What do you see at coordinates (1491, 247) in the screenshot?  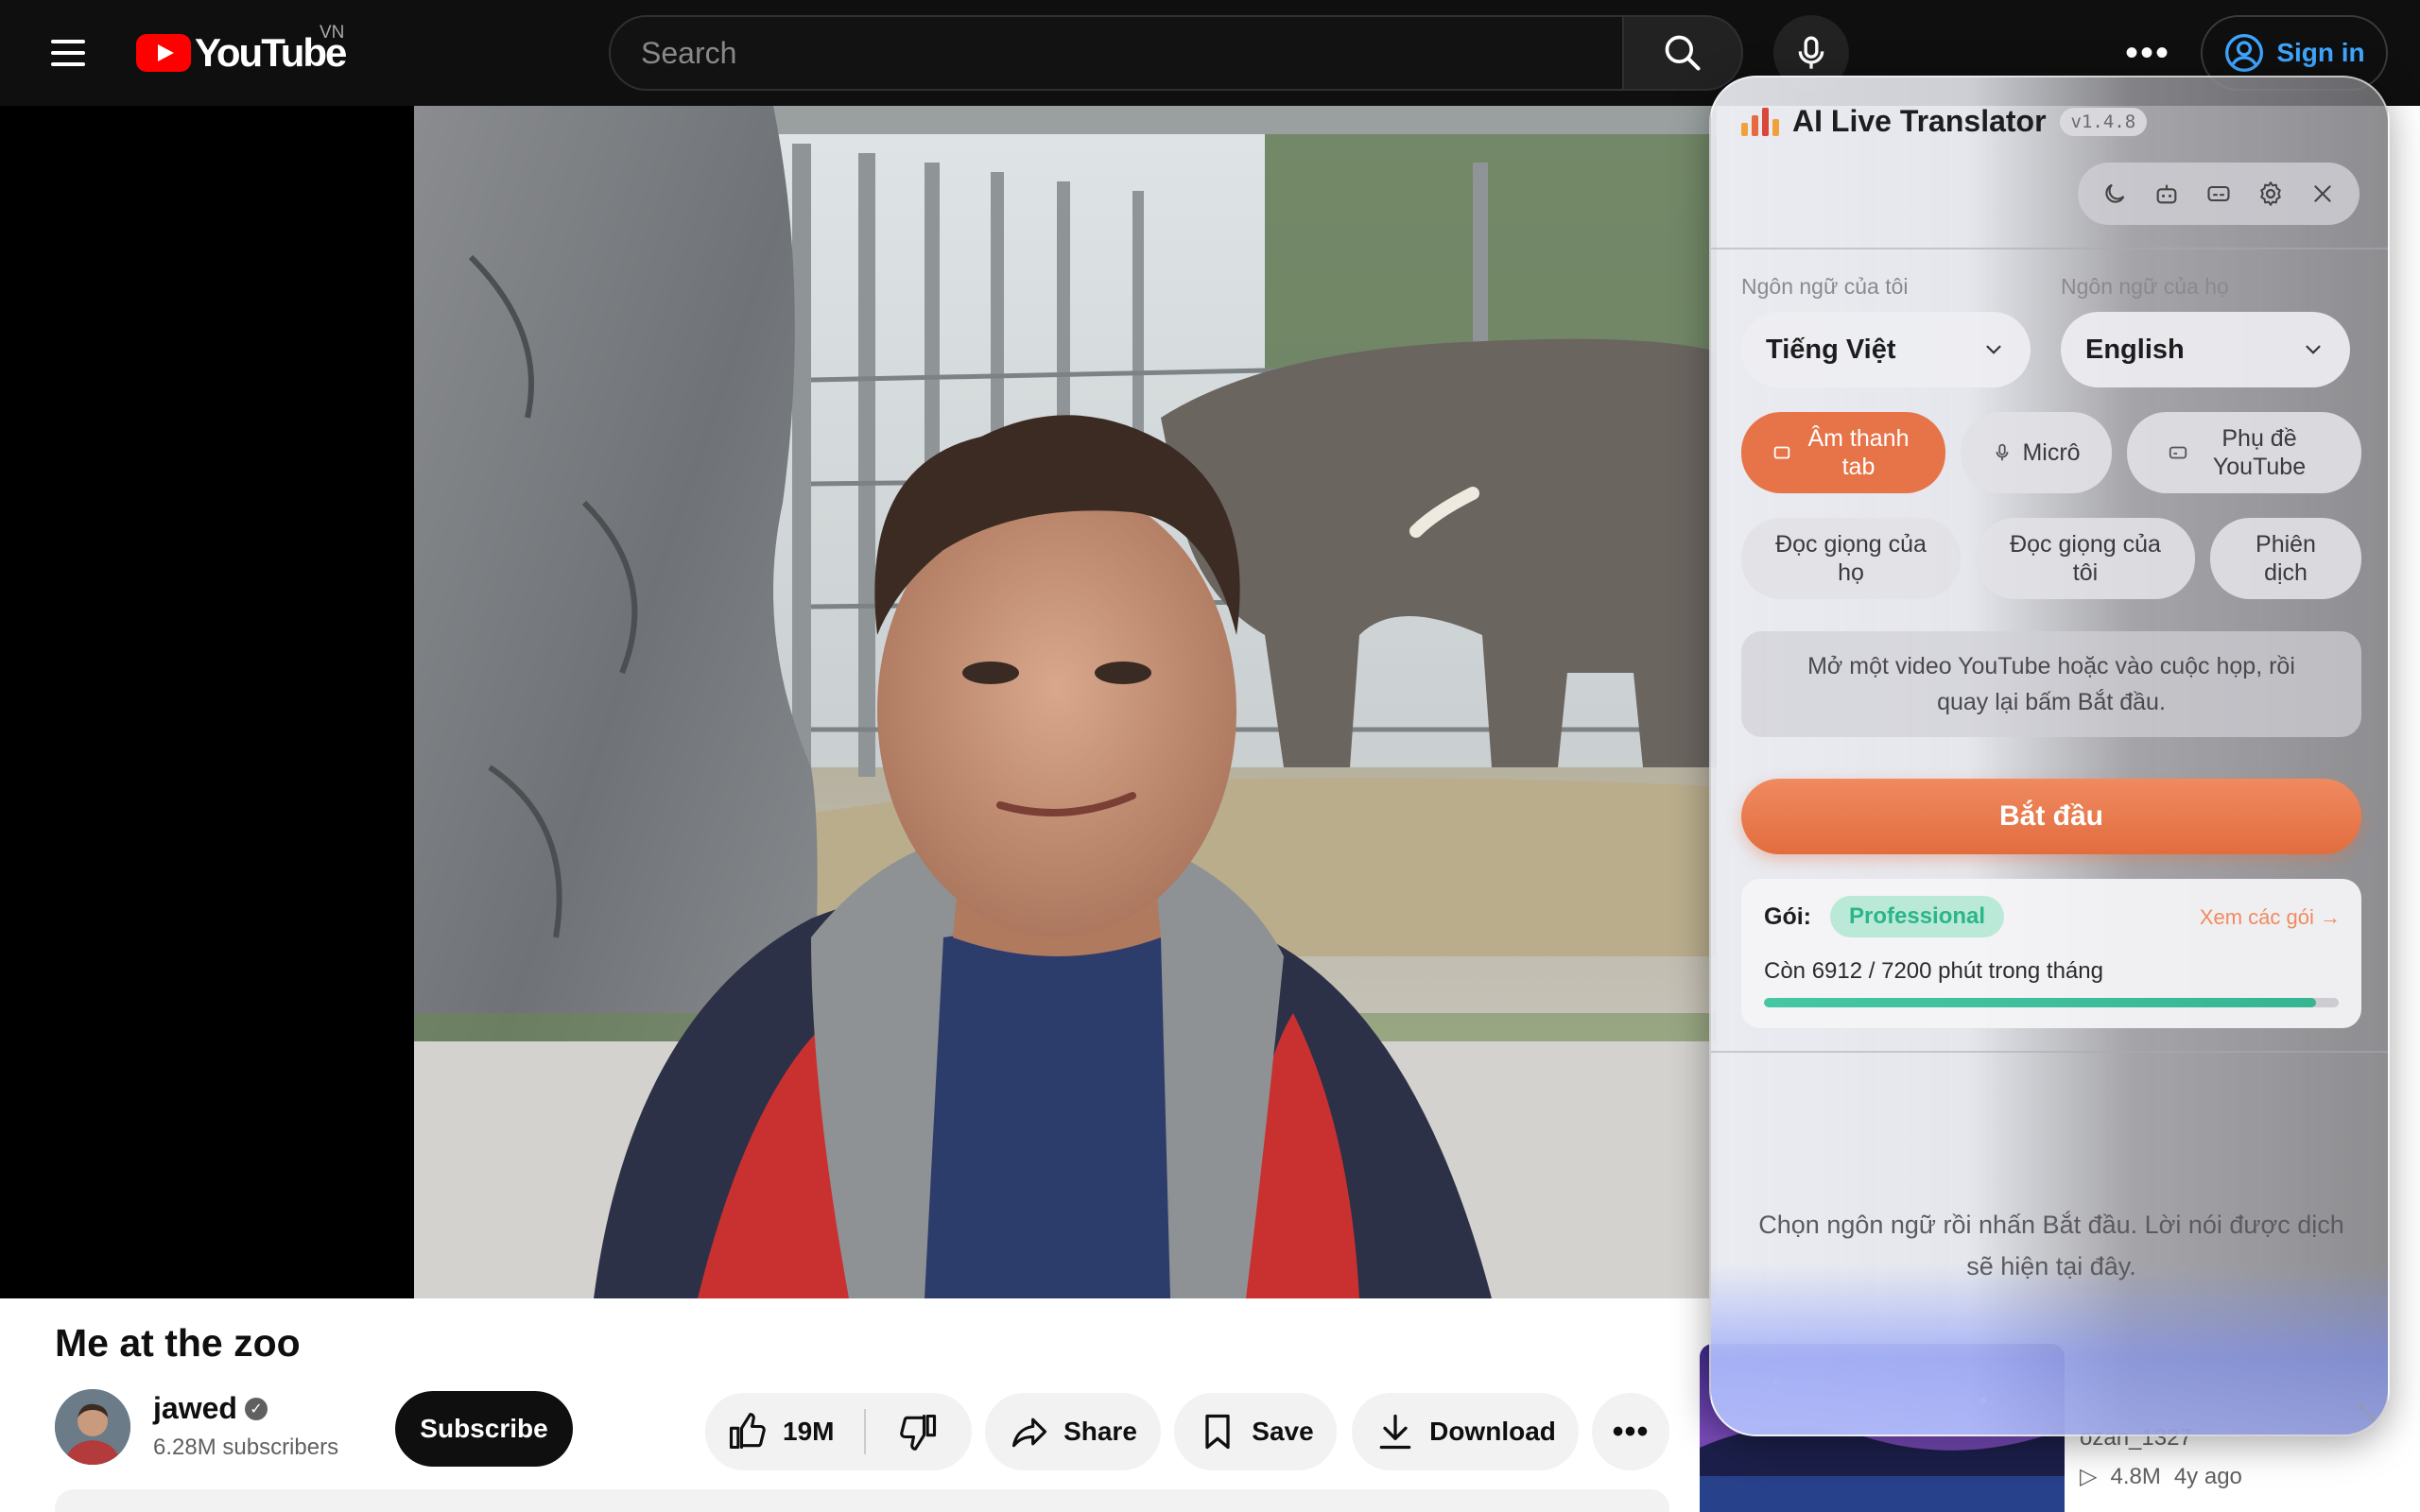 I see `trees` at bounding box center [1491, 247].